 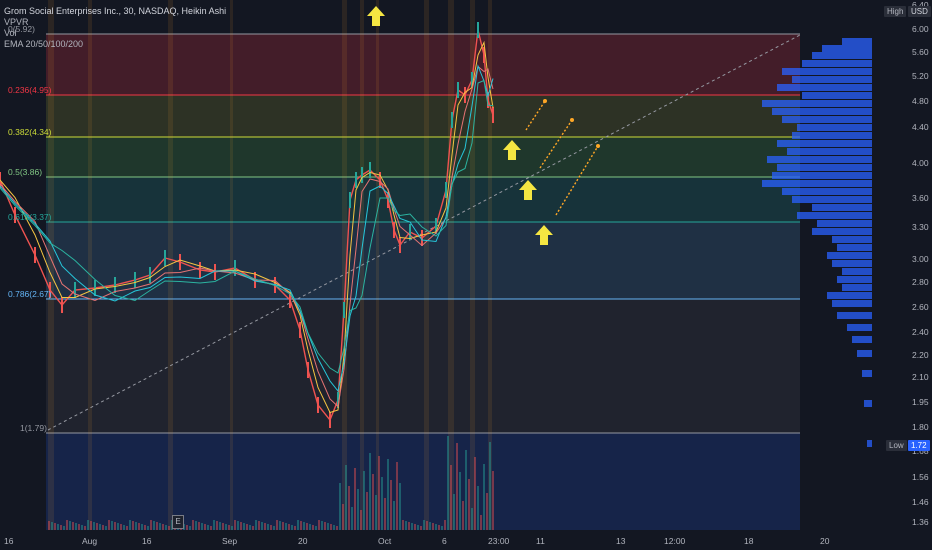 I want to click on up-arrow-icon, so click(x=376, y=16).